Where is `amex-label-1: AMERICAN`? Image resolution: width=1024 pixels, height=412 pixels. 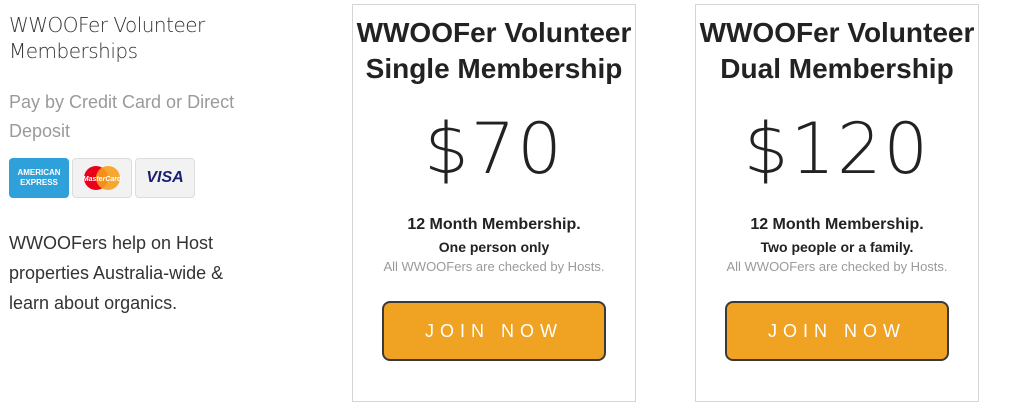
amex-label-1: AMERICAN is located at coordinates (39, 172).